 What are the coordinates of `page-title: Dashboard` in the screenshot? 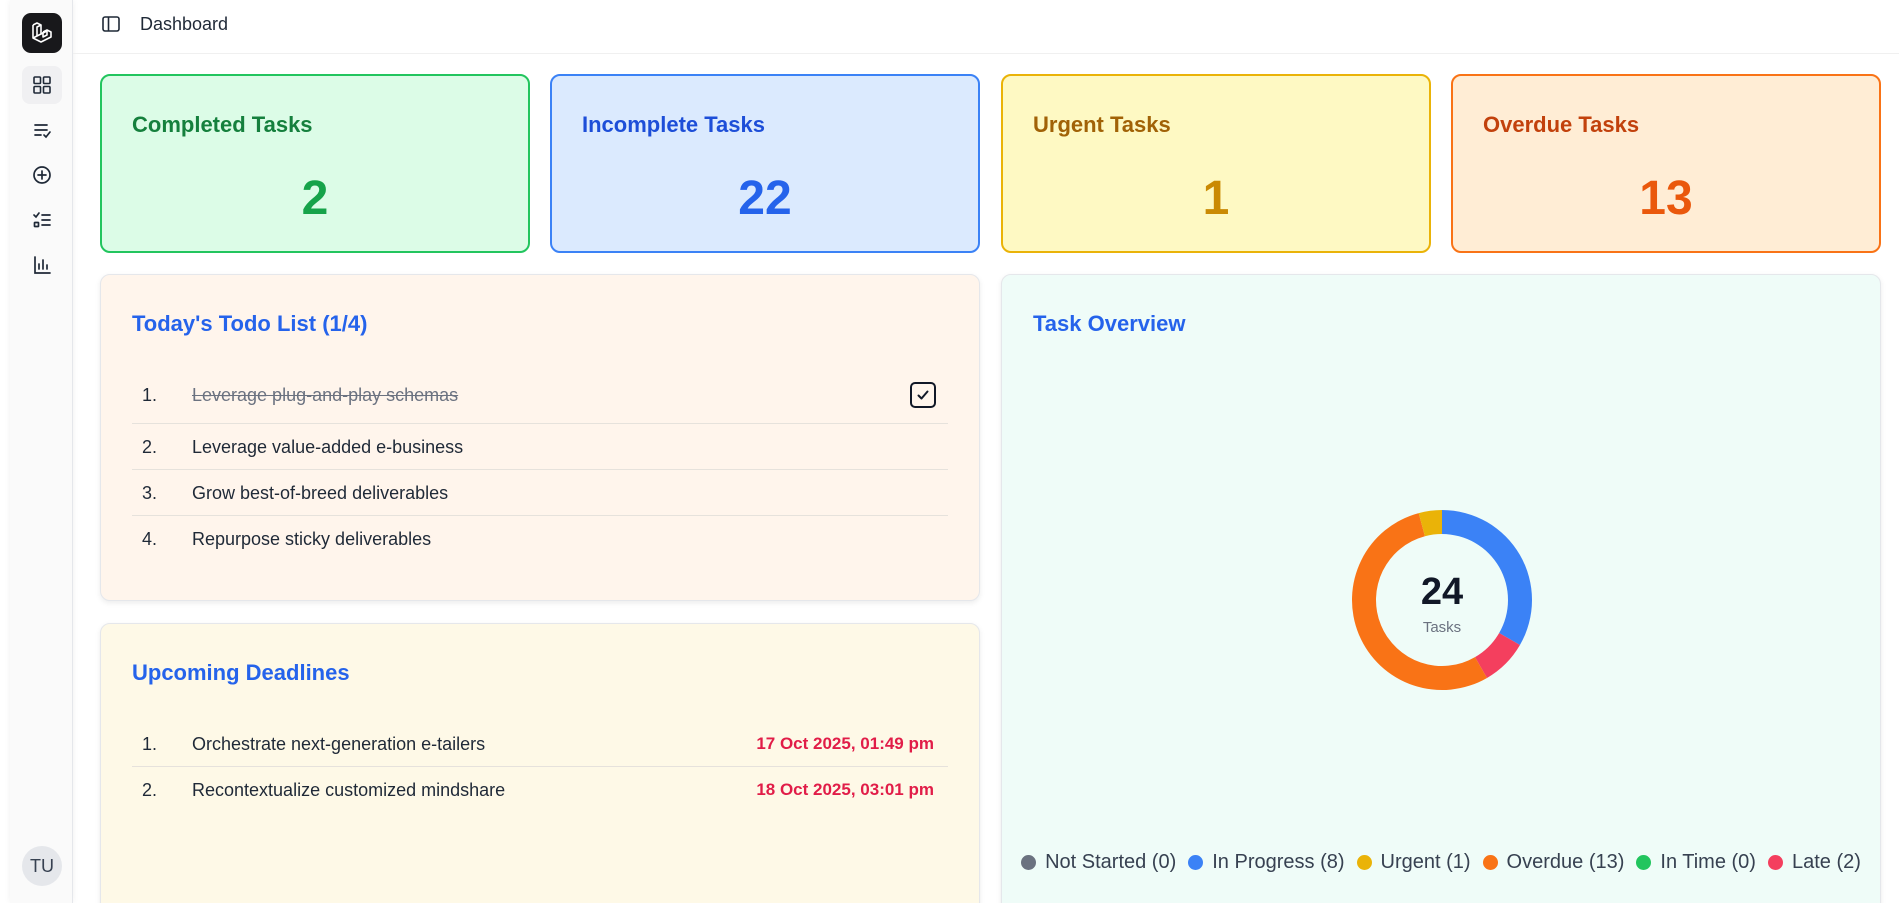 It's located at (184, 24).